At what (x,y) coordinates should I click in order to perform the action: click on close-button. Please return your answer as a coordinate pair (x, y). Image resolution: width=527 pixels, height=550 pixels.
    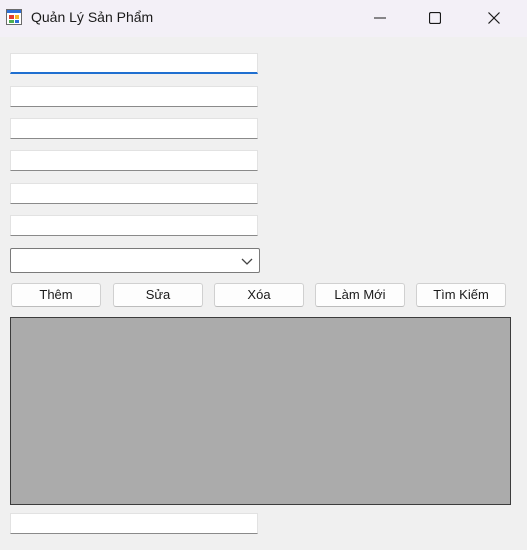
    Looking at the image, I should click on (494, 18).